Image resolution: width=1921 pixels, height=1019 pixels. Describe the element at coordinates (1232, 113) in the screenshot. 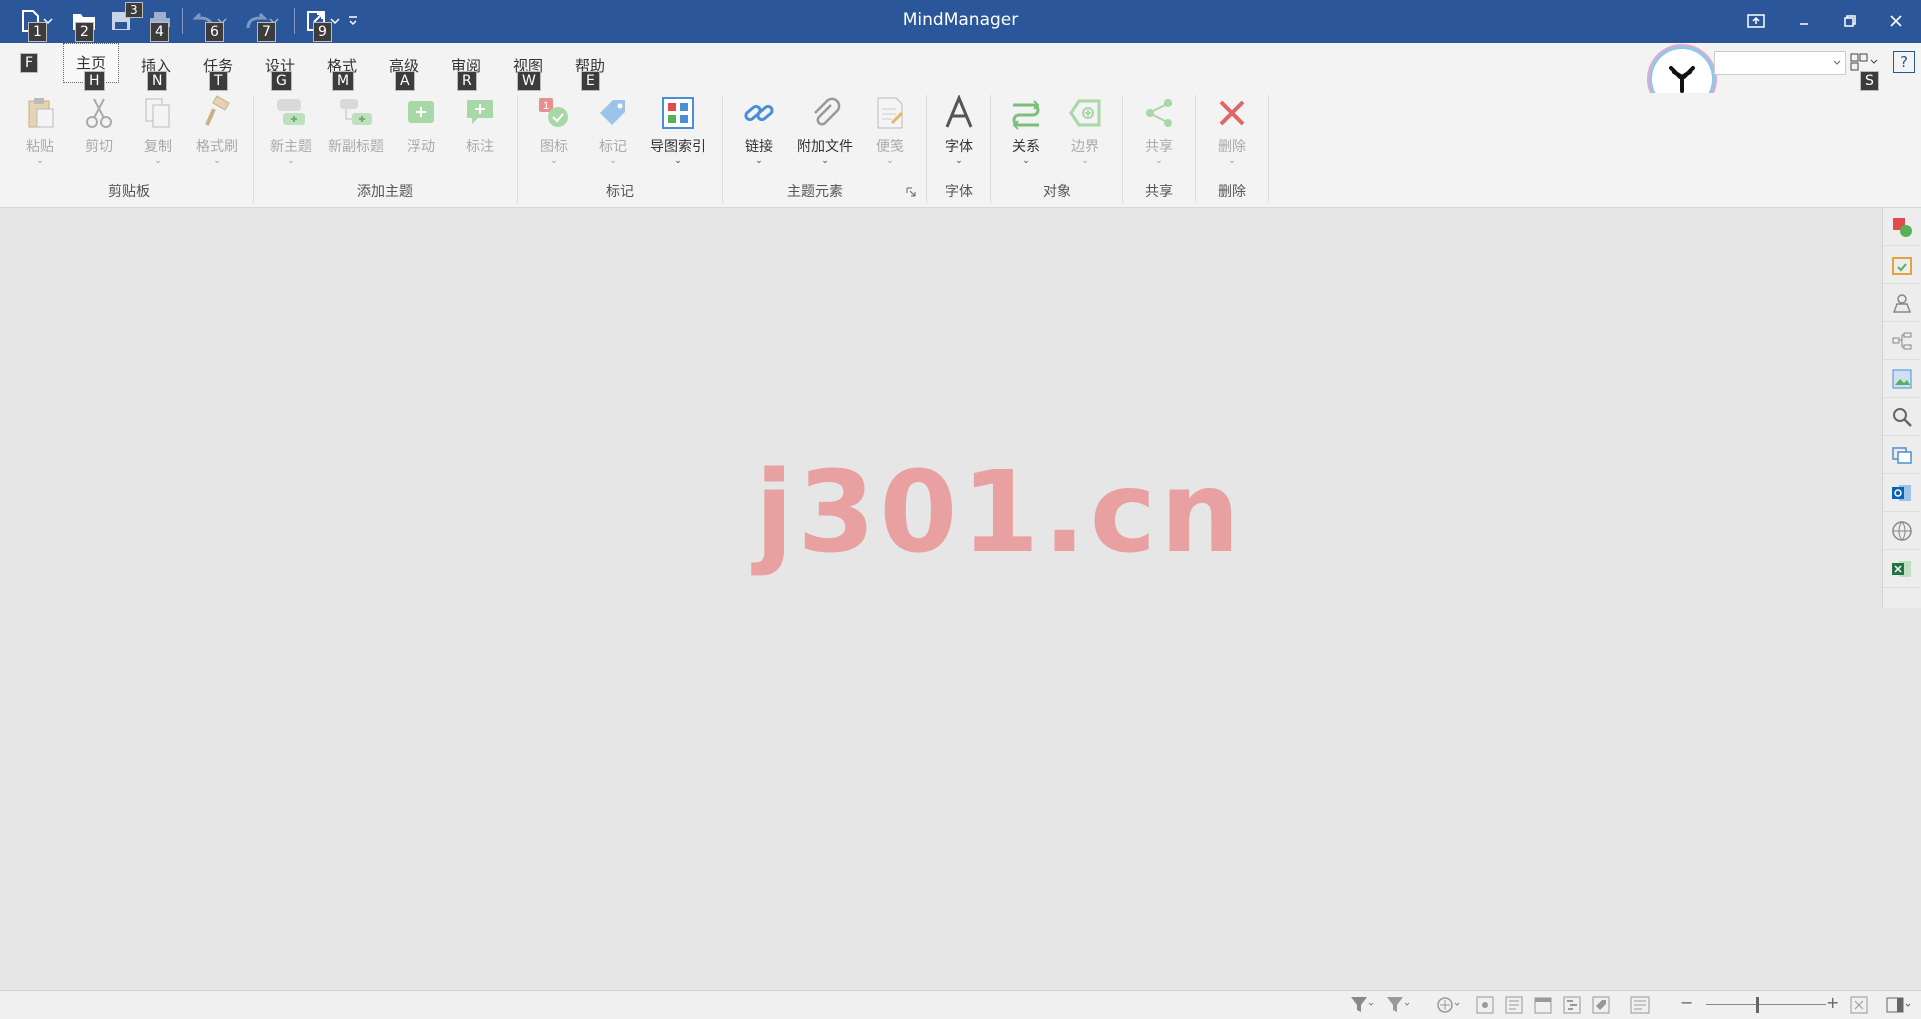

I see `delete-icon` at that location.